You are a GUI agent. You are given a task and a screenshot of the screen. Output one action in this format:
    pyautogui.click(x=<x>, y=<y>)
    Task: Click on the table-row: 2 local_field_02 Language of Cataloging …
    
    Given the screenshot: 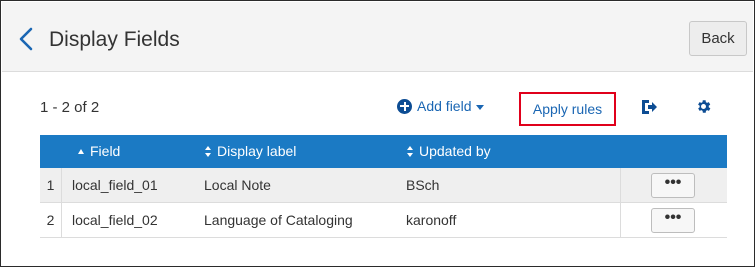 What is the action you would take?
    pyautogui.click(x=383, y=220)
    